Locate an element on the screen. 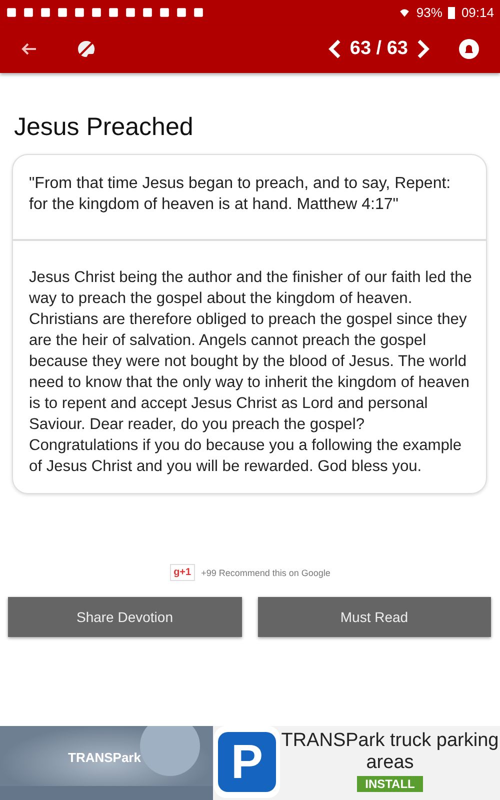 The image size is (500, 800). wifi-icon is located at coordinates (404, 12).